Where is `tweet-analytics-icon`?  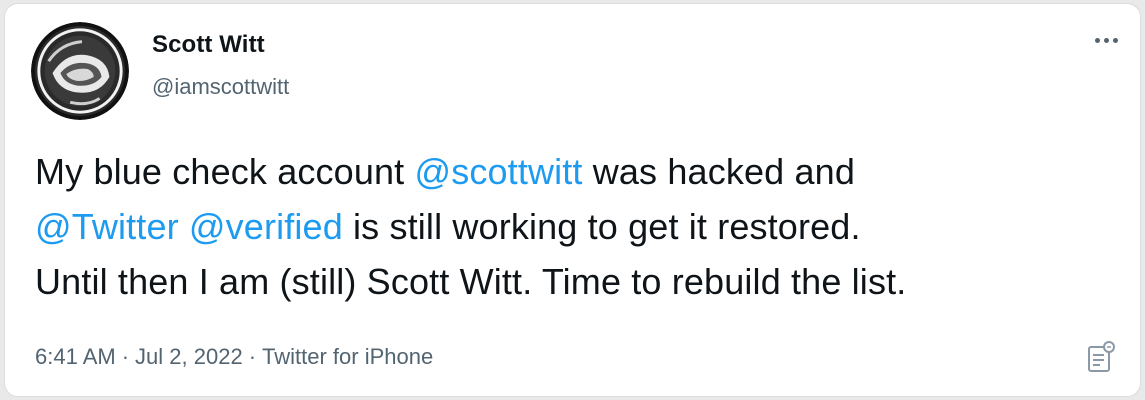 tweet-analytics-icon is located at coordinates (1101, 356).